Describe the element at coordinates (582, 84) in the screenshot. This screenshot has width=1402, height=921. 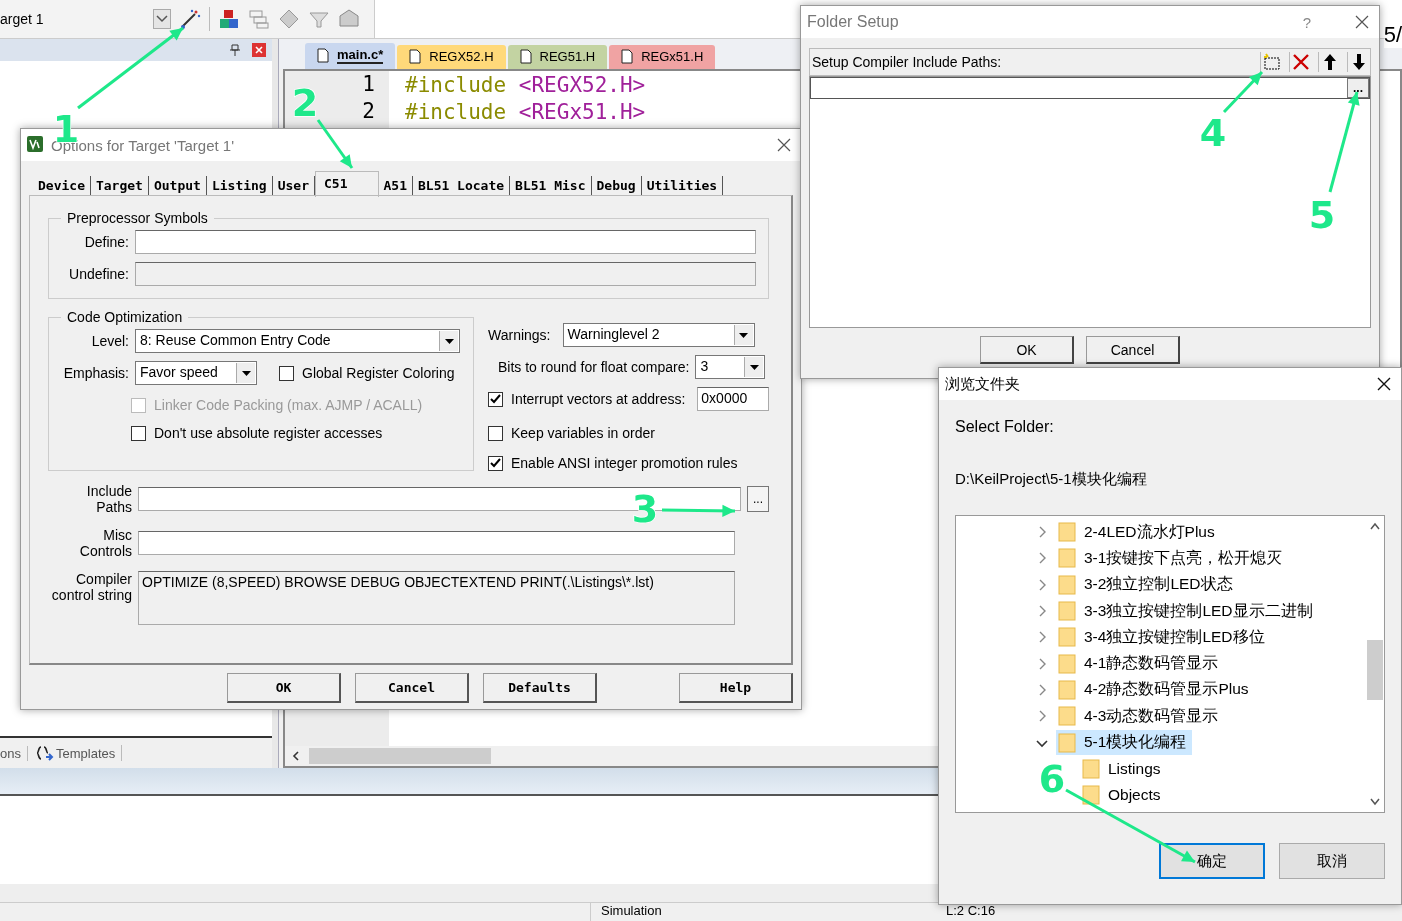
I see `code-header-name: <REGX52.H>` at that location.